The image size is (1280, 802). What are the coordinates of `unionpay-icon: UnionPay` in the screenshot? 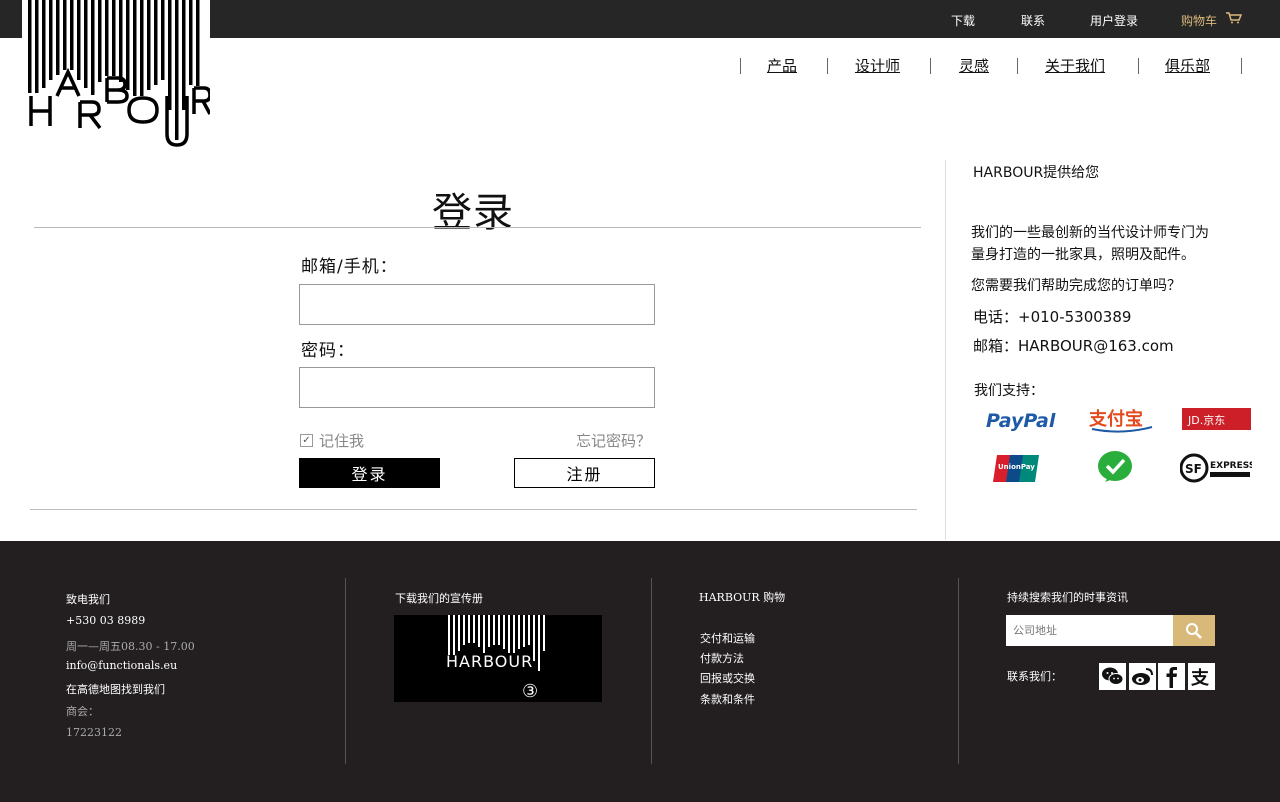 It's located at (1016, 468).